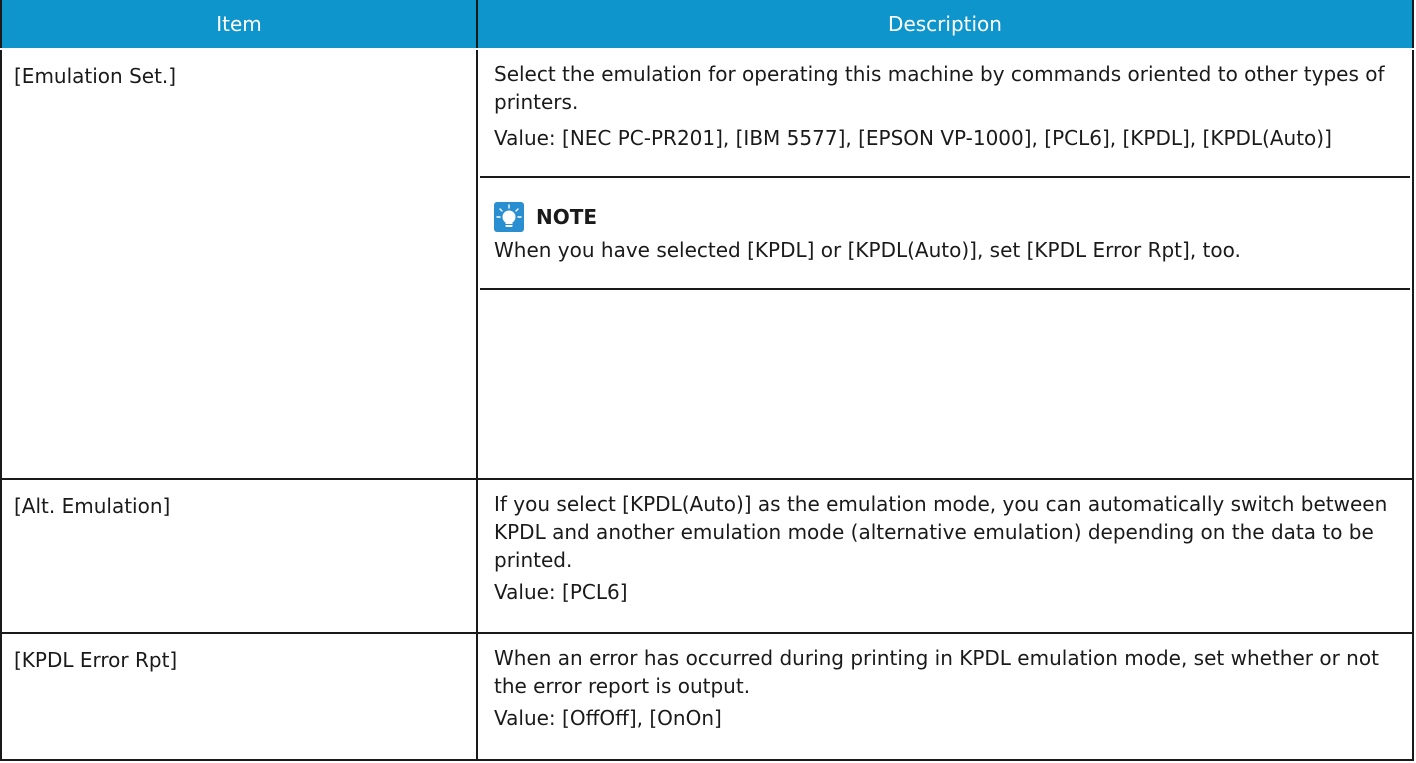 This screenshot has height=763, width=1416. Describe the element at coordinates (945, 25) in the screenshot. I see `column-header-description: Description` at that location.